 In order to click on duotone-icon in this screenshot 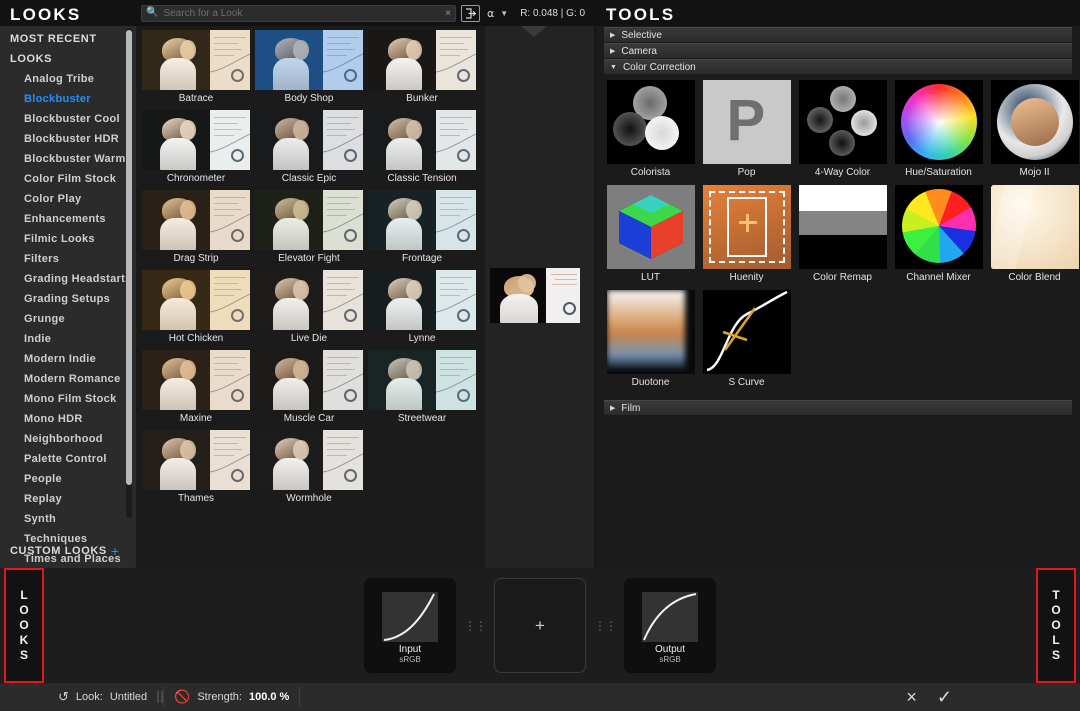, I will do `click(650, 332)`.